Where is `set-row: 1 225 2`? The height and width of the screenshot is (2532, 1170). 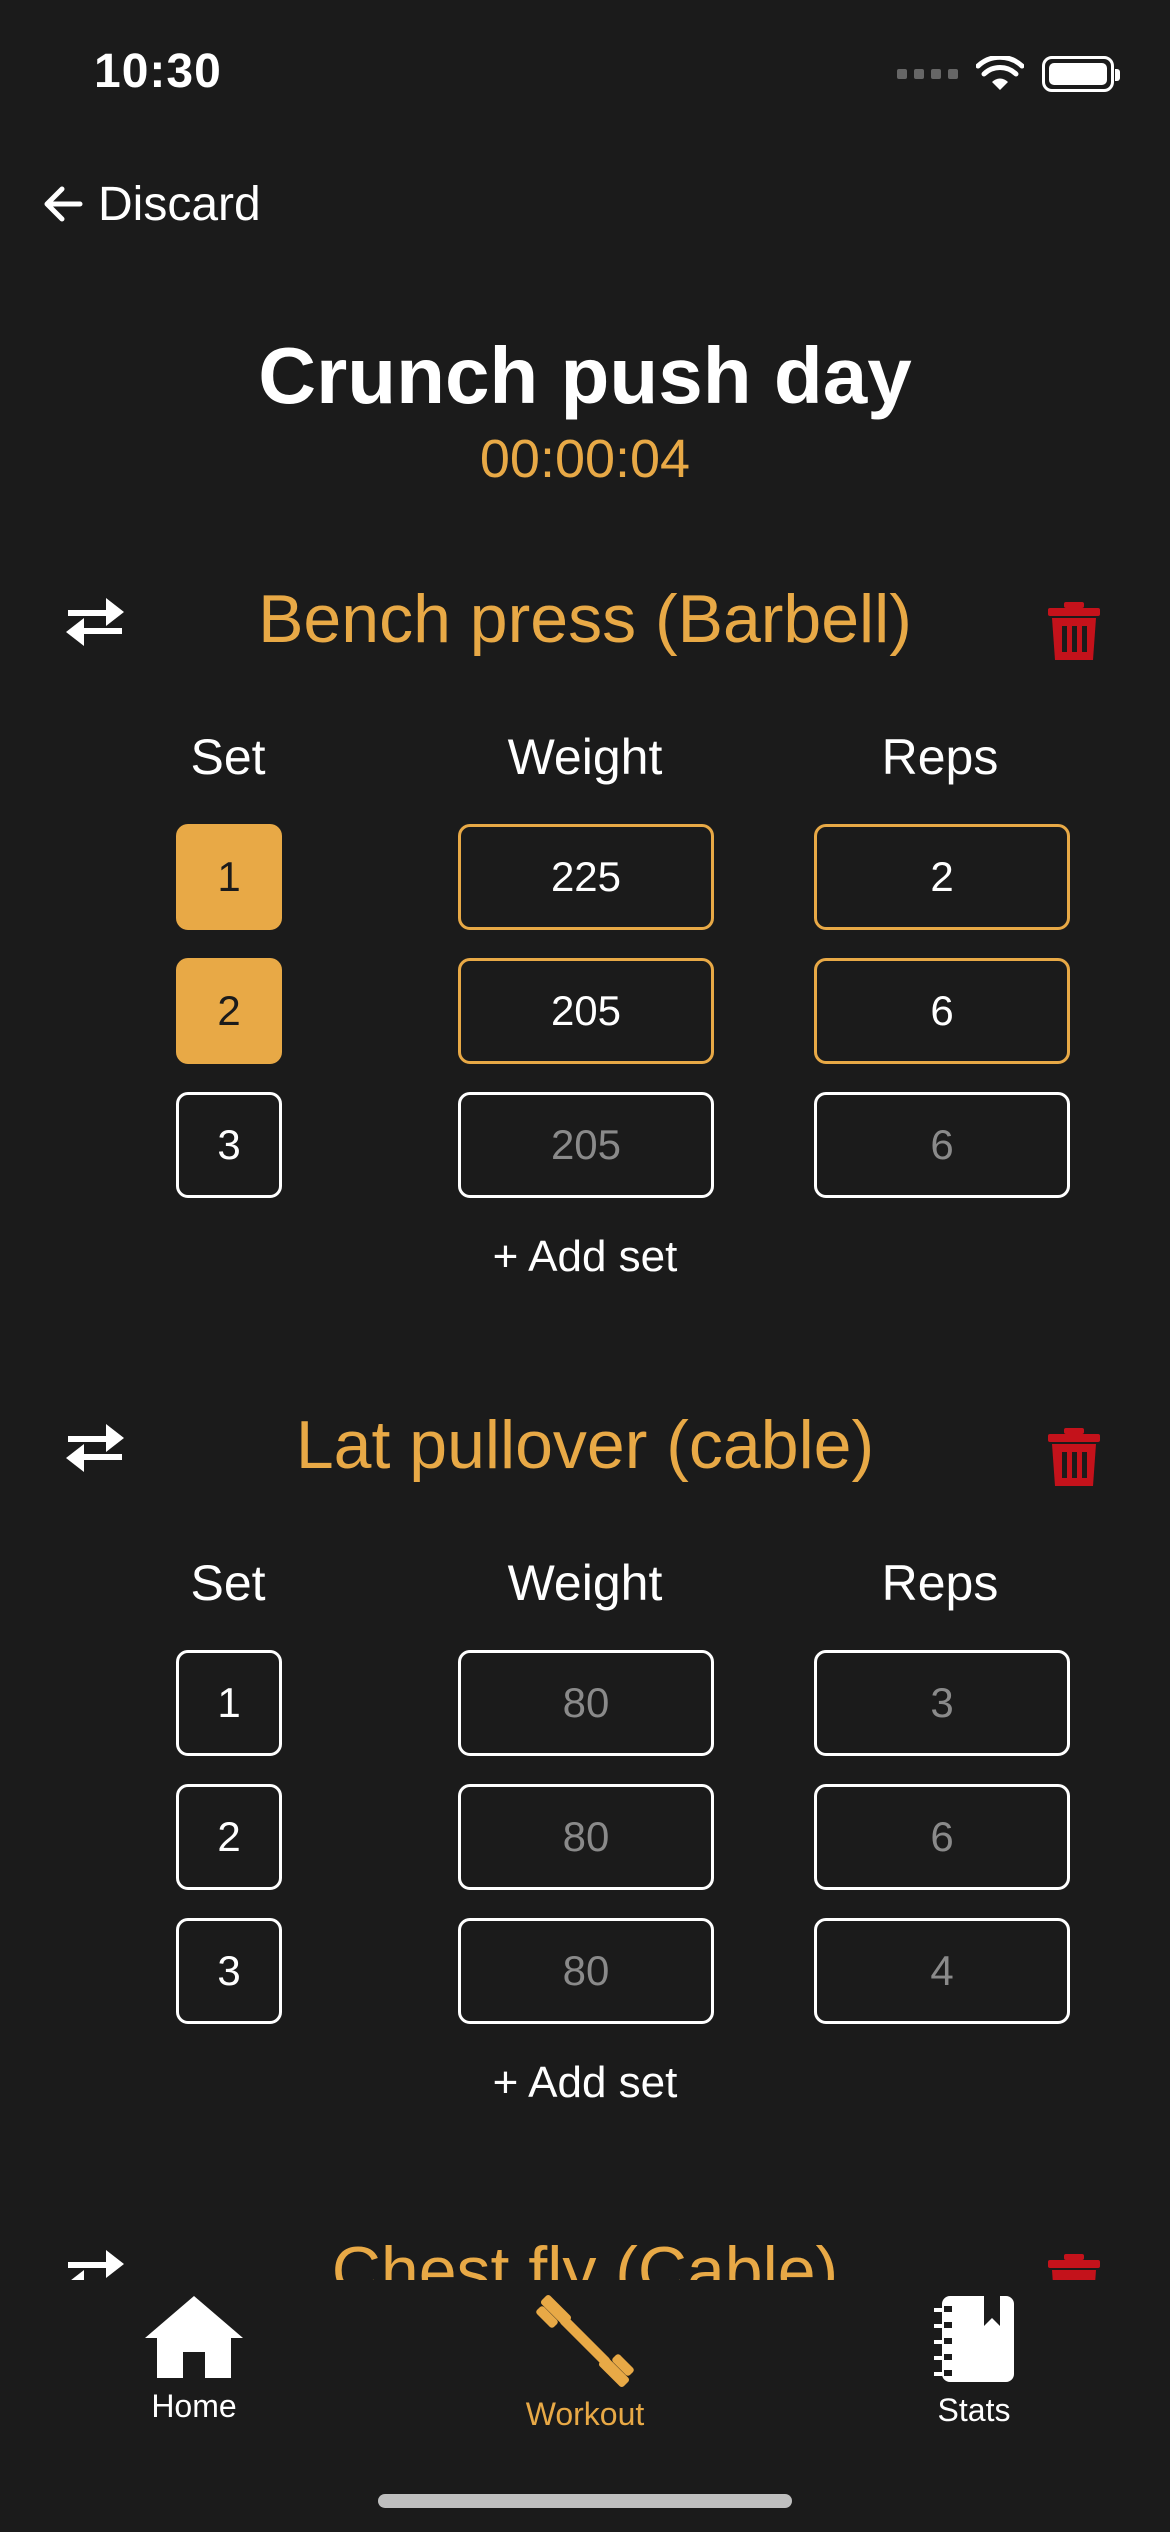
set-row: 1 225 2 is located at coordinates (585, 877).